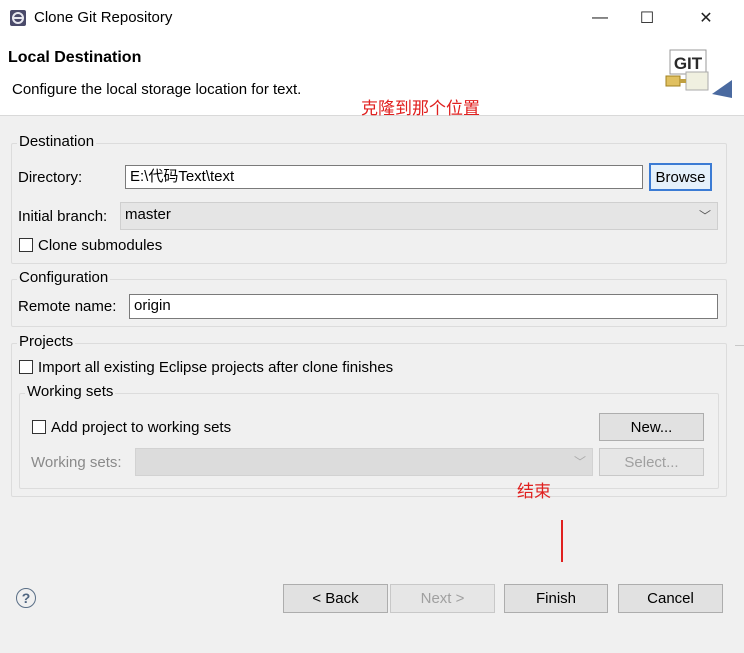  What do you see at coordinates (70, 391) in the screenshot?
I see `working-sets-legend: Working sets` at bounding box center [70, 391].